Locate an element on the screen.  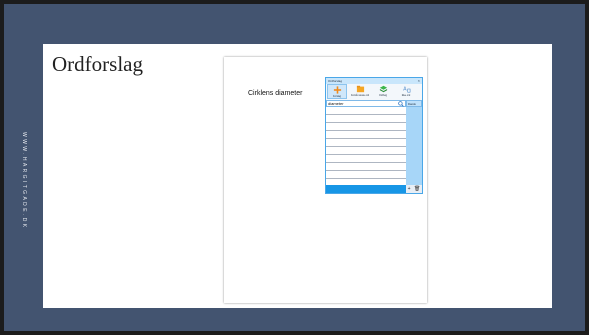
add-icon: + is located at coordinates (409, 189).